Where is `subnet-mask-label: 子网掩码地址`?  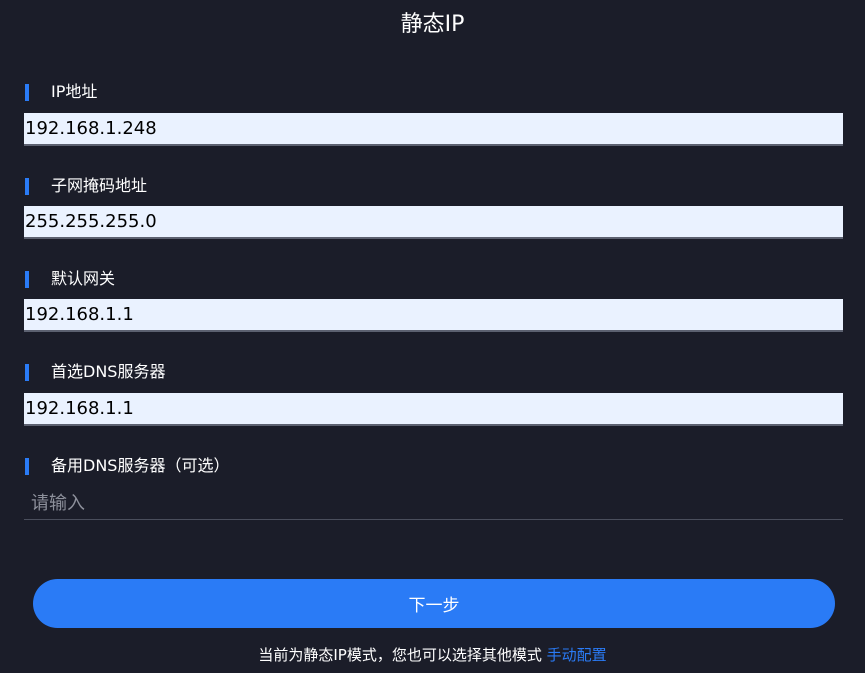
subnet-mask-label: 子网掩码地址 is located at coordinates (86, 186).